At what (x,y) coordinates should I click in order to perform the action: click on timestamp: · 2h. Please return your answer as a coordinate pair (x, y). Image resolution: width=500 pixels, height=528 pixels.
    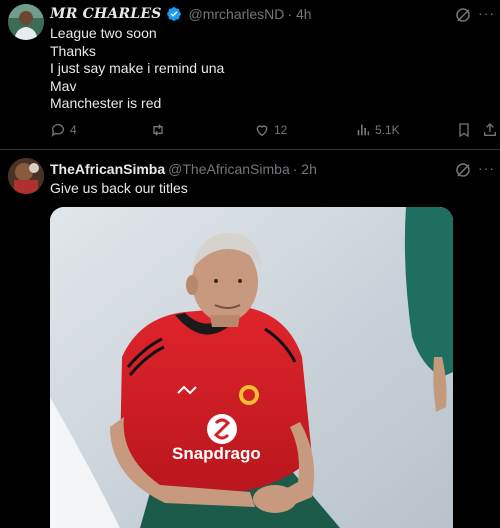
    Looking at the image, I should click on (305, 169).